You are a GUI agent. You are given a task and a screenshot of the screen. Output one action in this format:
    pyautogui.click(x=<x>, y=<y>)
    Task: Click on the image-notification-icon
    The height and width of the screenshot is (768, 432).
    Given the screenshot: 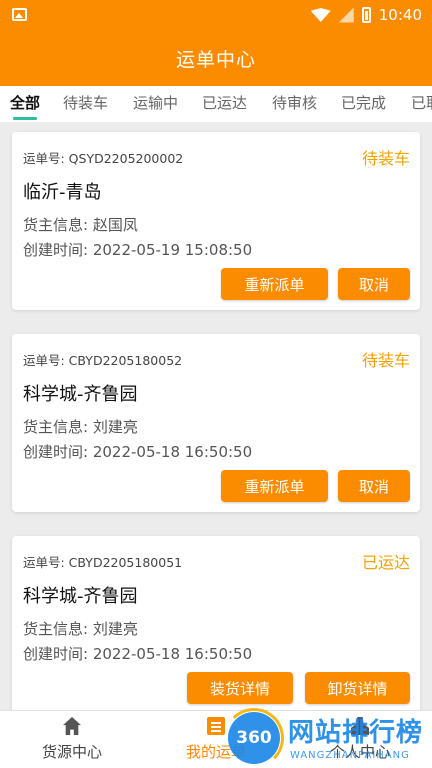 What is the action you would take?
    pyautogui.click(x=19, y=14)
    